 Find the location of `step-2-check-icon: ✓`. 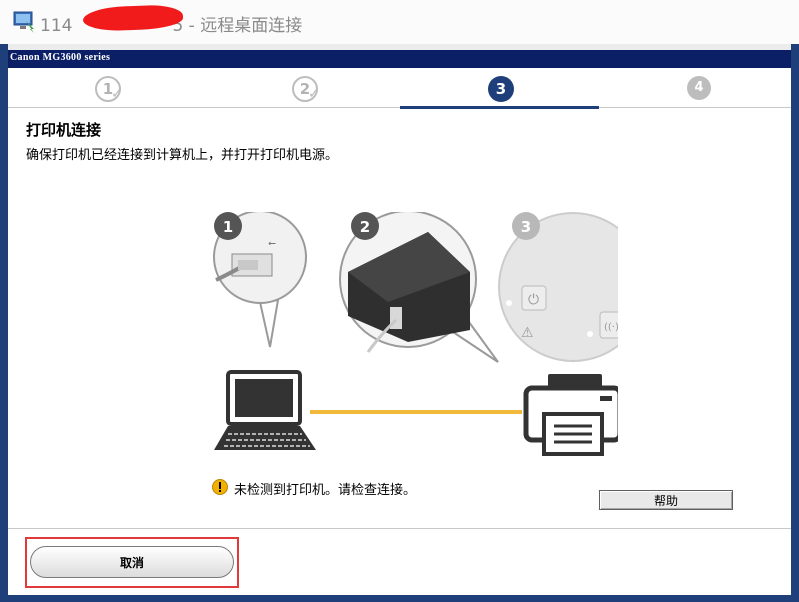

step-2-check-icon: ✓ is located at coordinates (314, 94).